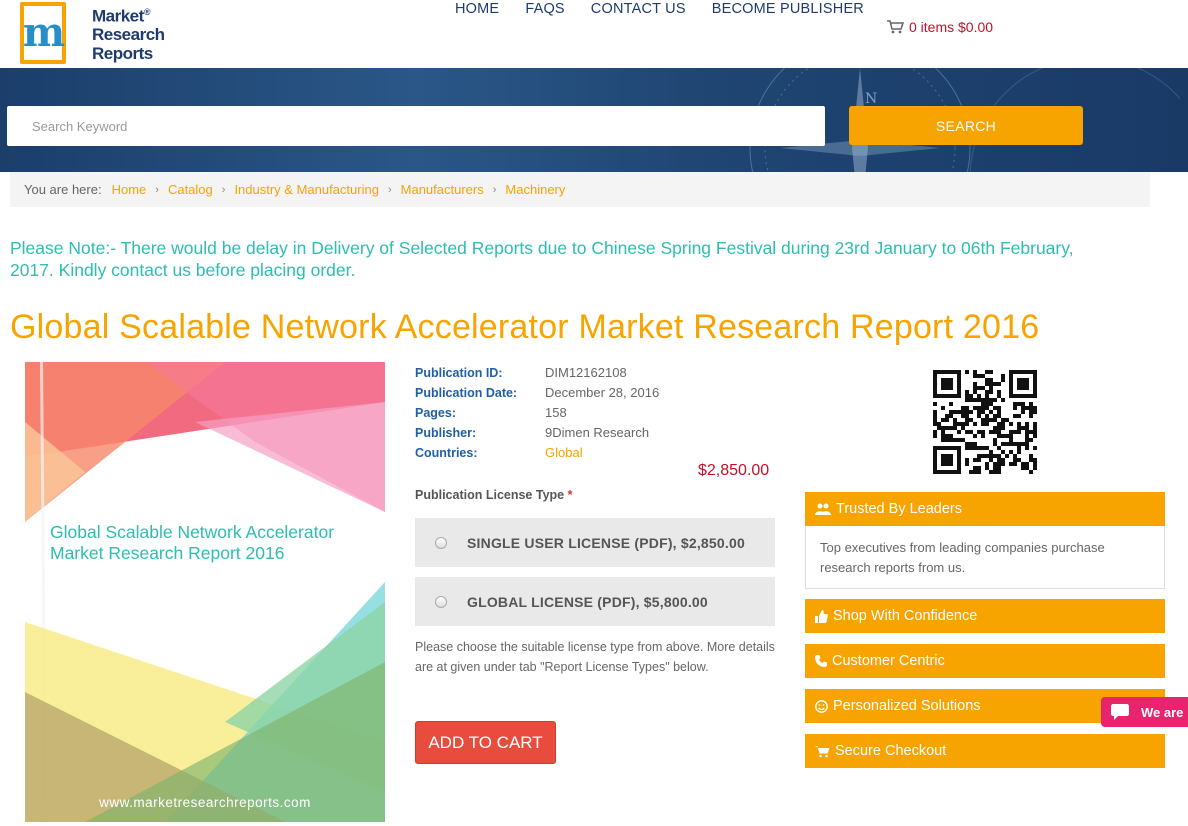  What do you see at coordinates (570, 495) in the screenshot?
I see `required-marker: *` at bounding box center [570, 495].